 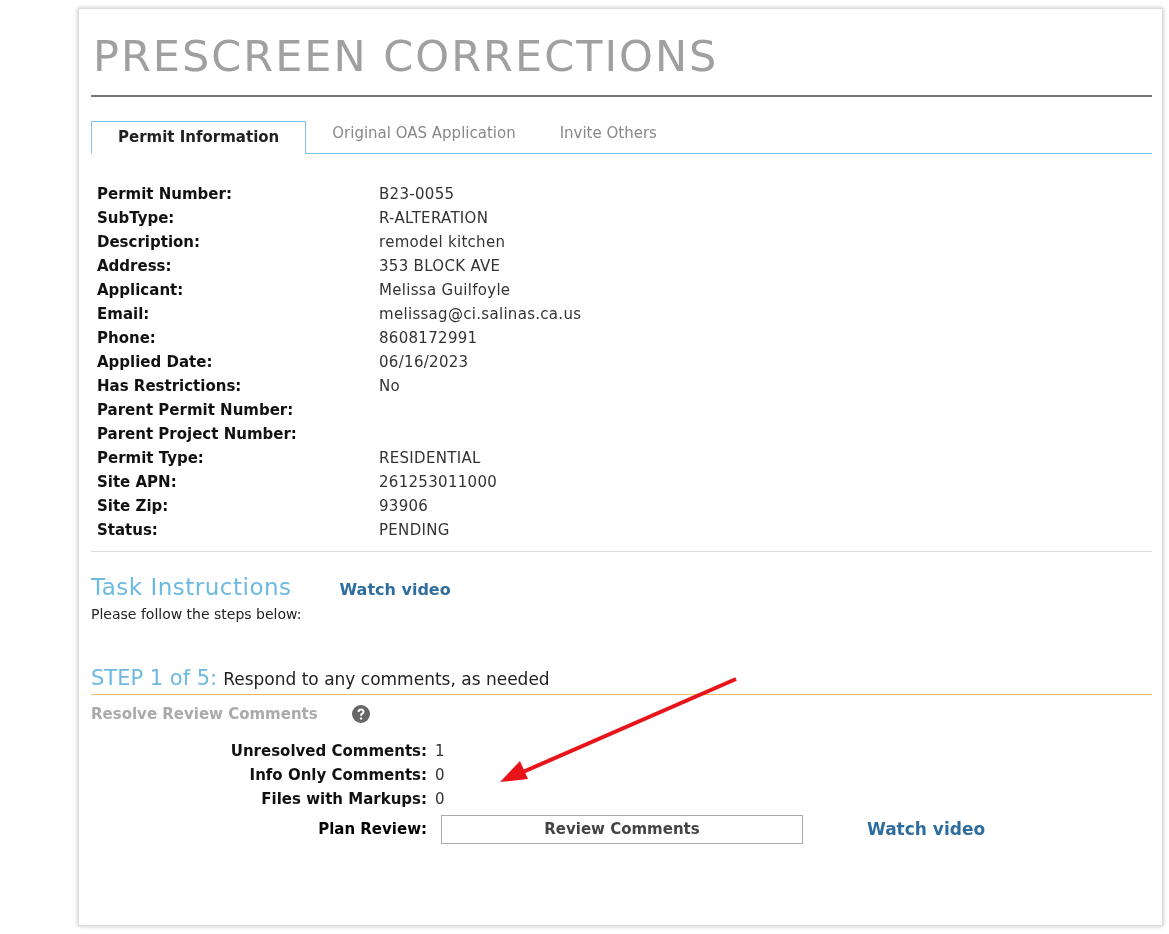 What do you see at coordinates (445, 290) in the screenshot?
I see `field-value: Melissa Guilfoyle` at bounding box center [445, 290].